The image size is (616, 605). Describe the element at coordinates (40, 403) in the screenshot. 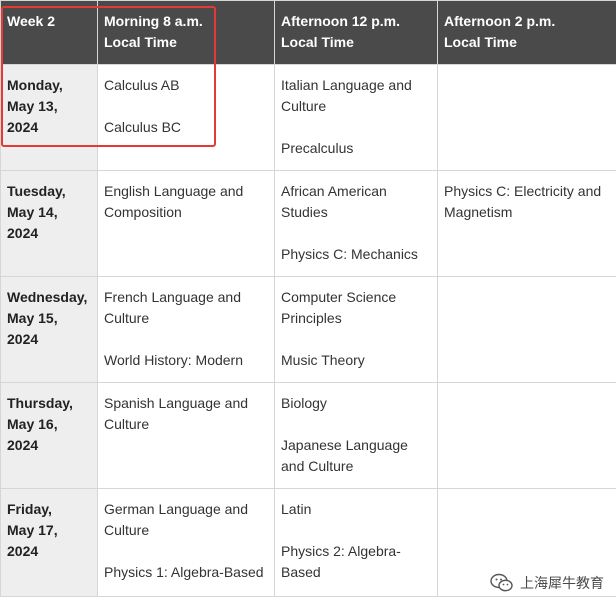

I see `day-day: Thursday,` at that location.